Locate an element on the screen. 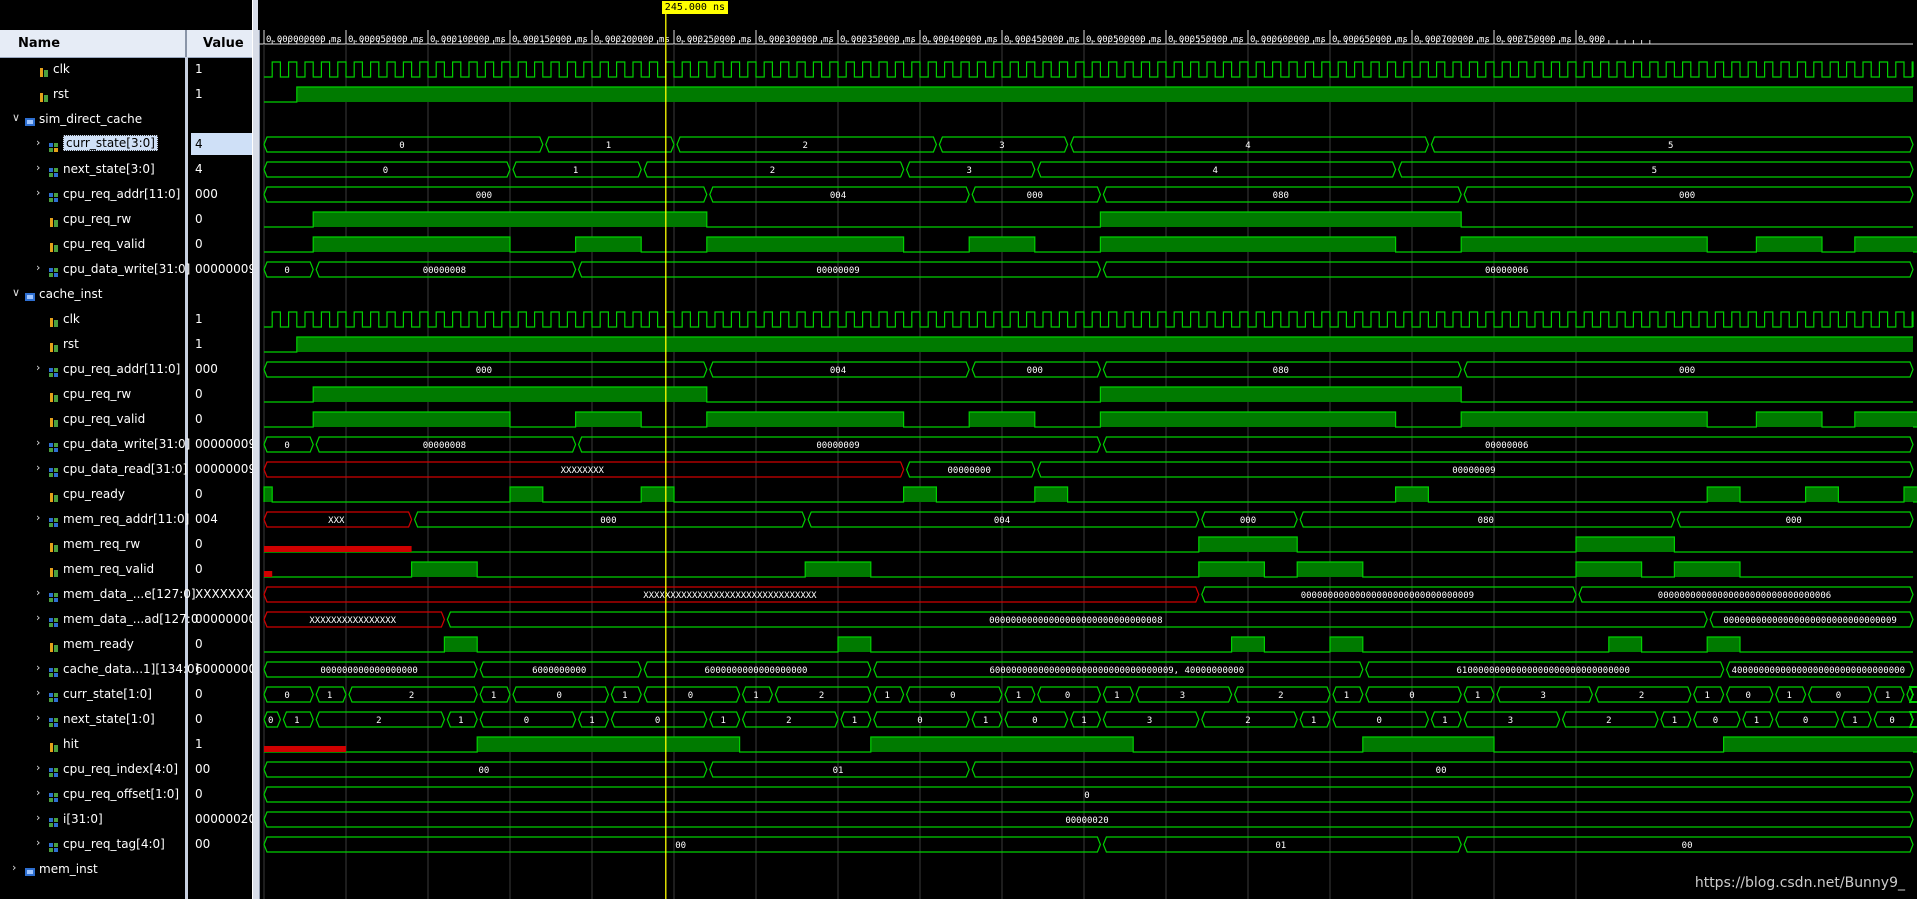 This screenshot has height=899, width=1917. signal-row: › mem_data_...ad[127:0000000000 is located at coordinates (127, 619).